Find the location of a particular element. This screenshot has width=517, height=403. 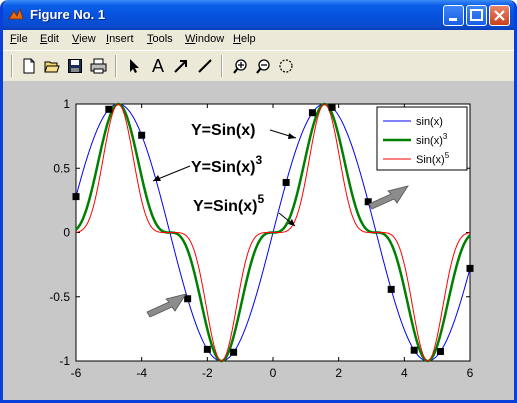

menu-tools: Tools is located at coordinates (160, 39).